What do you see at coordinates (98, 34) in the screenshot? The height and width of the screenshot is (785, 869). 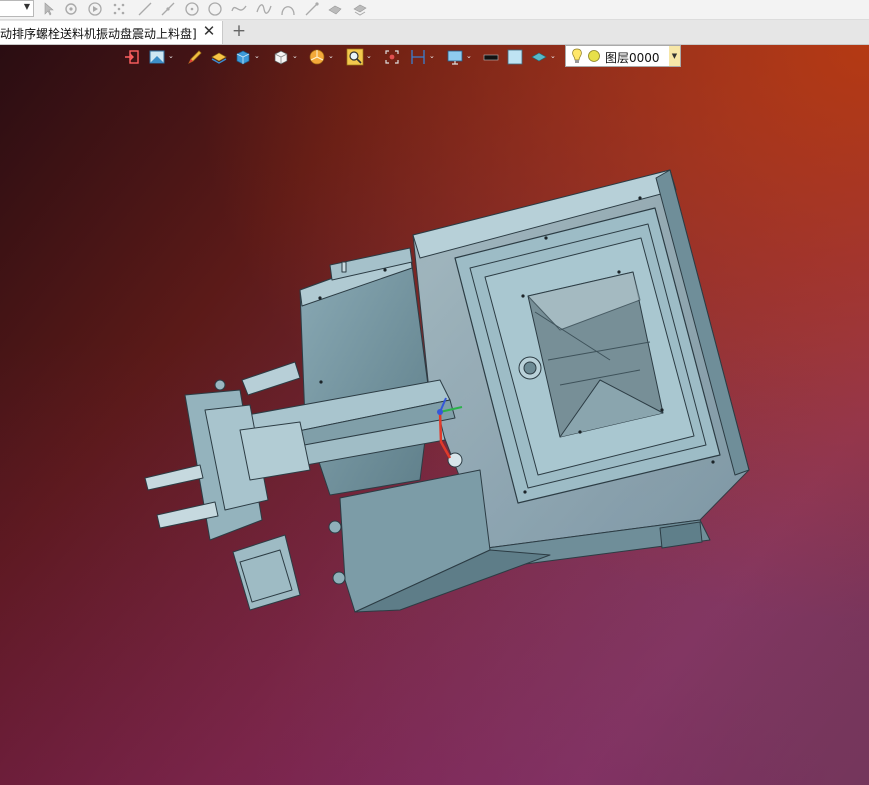 I see `document-tab-title: 动排序螺栓送料机振动盘震动上料盘]` at bounding box center [98, 34].